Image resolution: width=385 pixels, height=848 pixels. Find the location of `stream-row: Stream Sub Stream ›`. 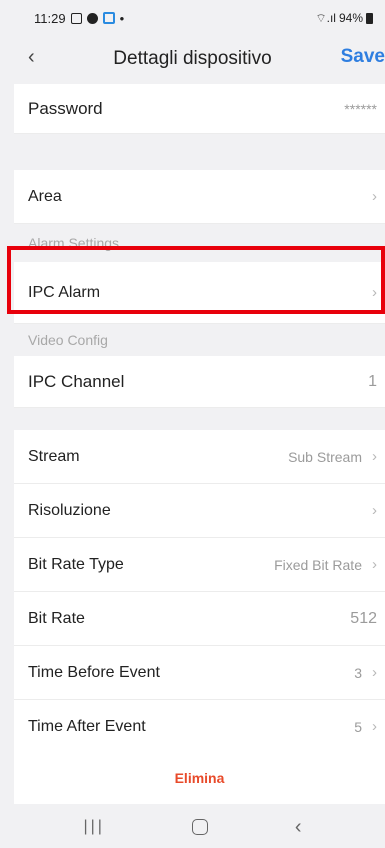

stream-row: Stream Sub Stream › is located at coordinates (199, 457).